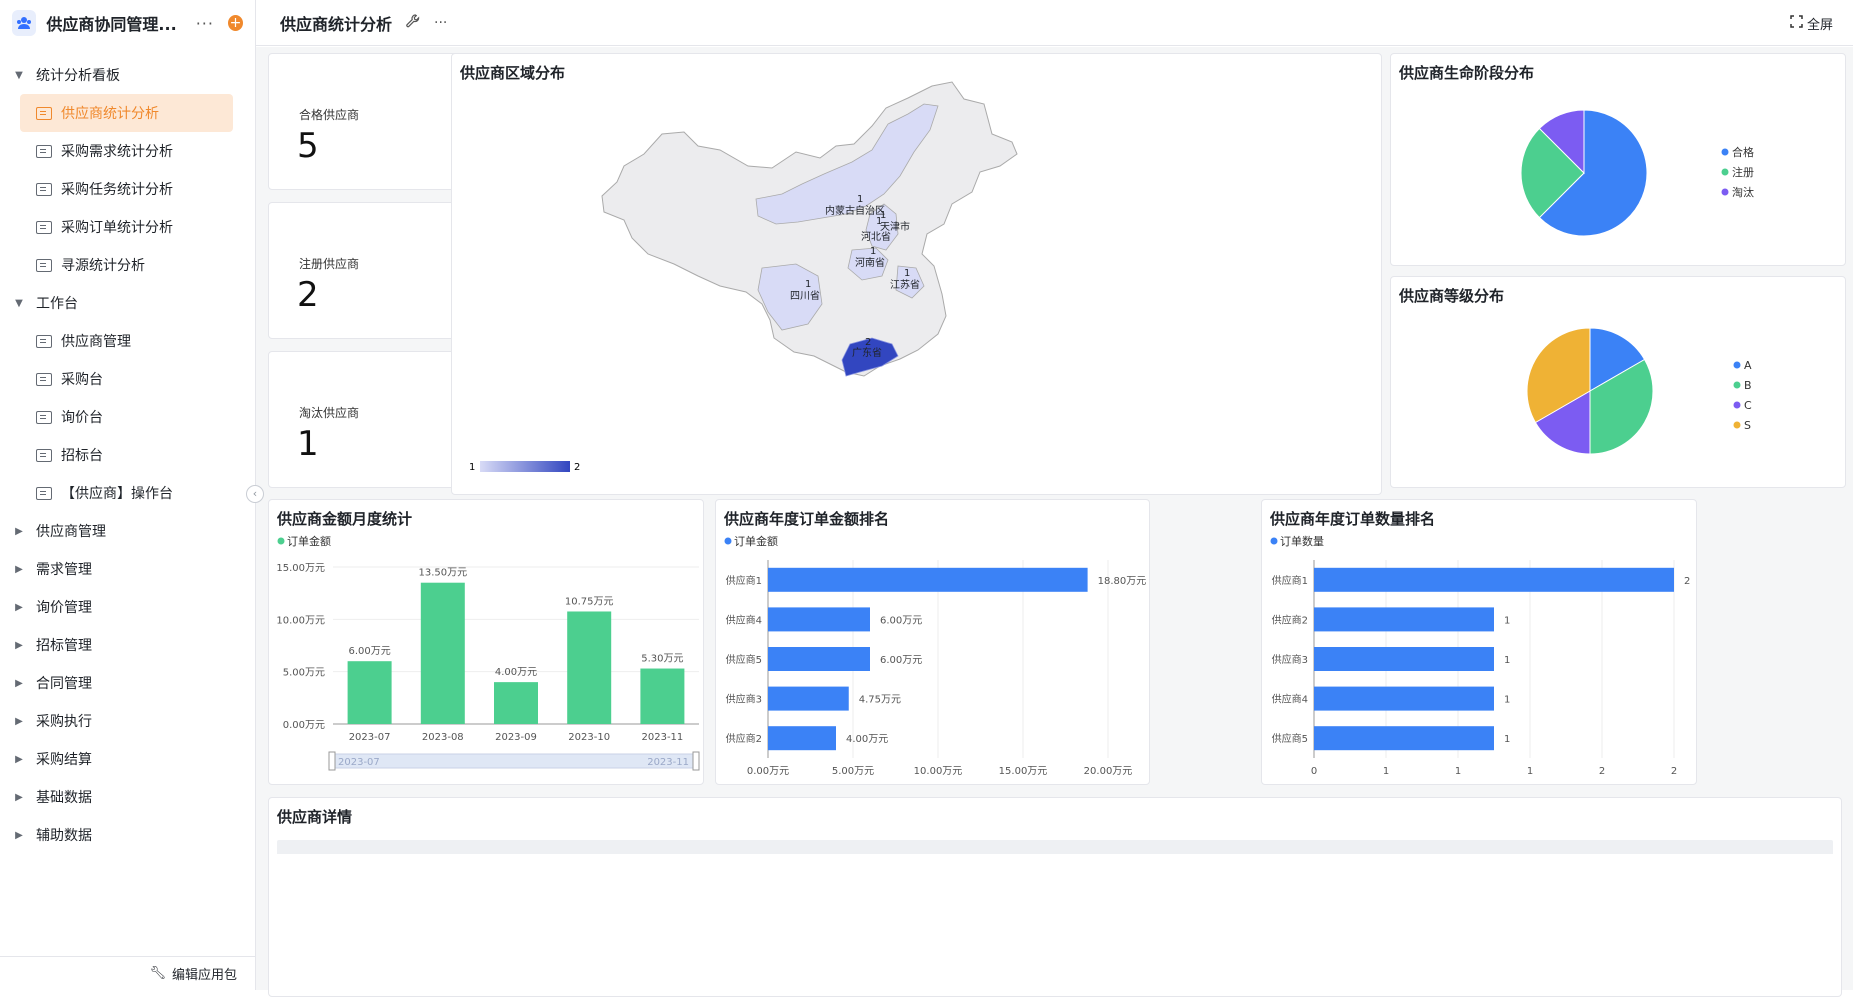 The image size is (1853, 997). What do you see at coordinates (126, 379) in the screenshot?
I see `nav-item: 采购台` at bounding box center [126, 379].